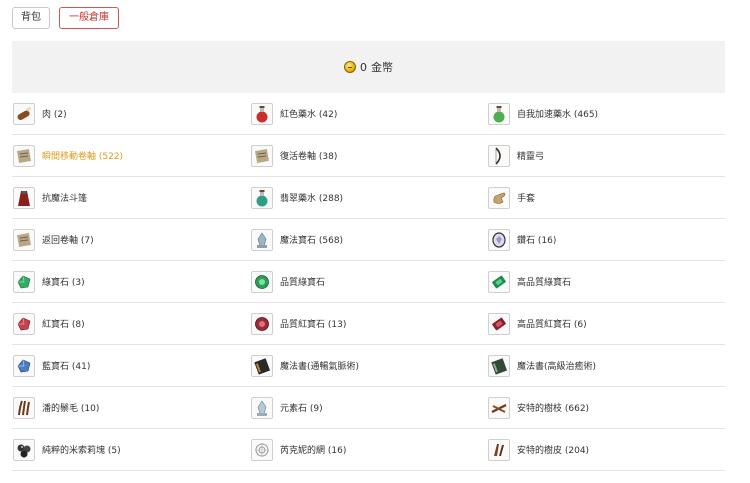 The image size is (750, 483). Describe the element at coordinates (557, 367) in the screenshot. I see `item-label: 魔法書(高級治癒術)` at that location.